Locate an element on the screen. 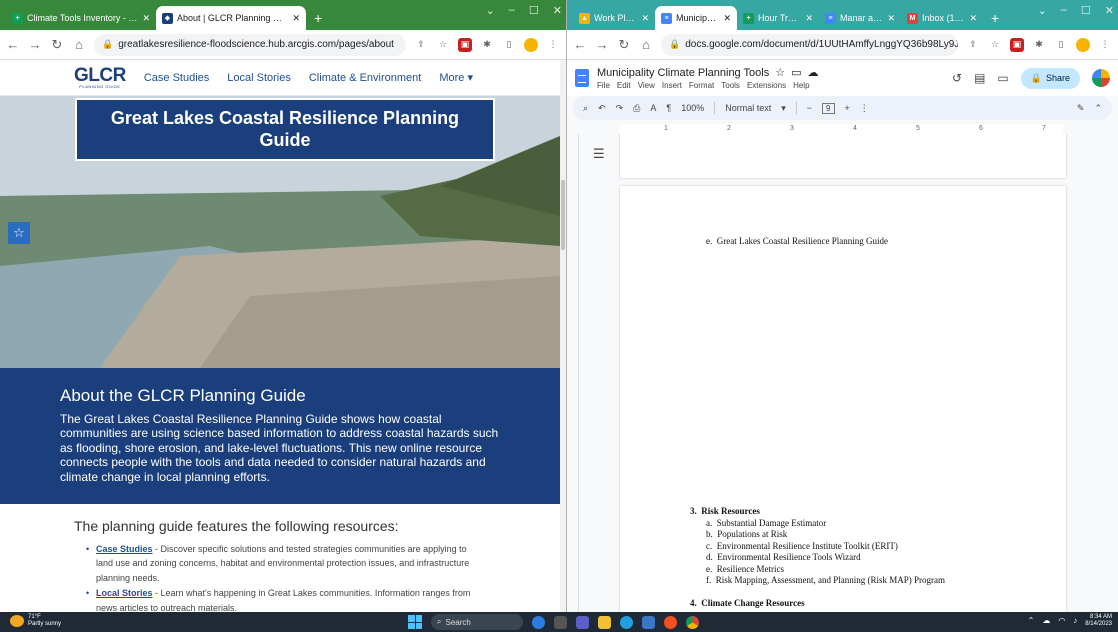 This screenshot has width=1118, height=632. editing-mode-icon: ✎ is located at coordinates (1081, 108).